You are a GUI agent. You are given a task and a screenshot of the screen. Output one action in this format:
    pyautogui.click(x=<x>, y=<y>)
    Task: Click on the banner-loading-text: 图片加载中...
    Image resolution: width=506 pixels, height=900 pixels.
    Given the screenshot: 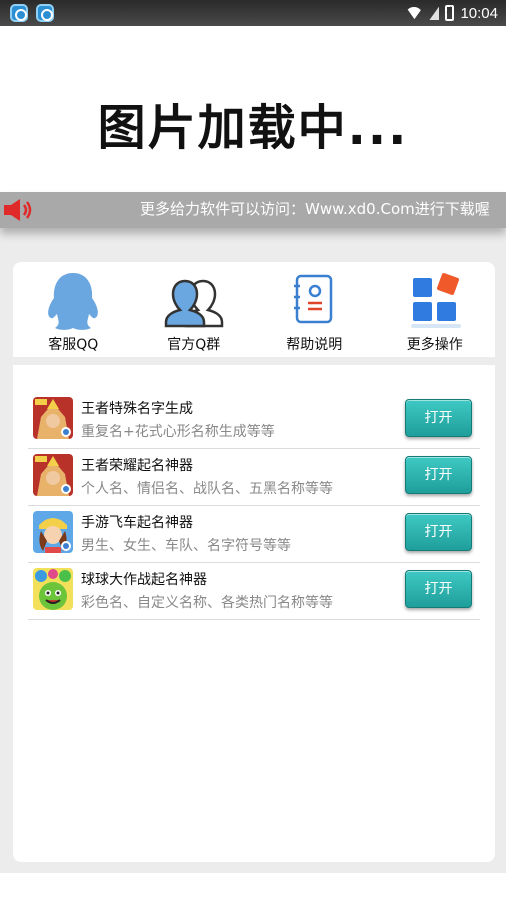 What is the action you would take?
    pyautogui.click(x=253, y=128)
    